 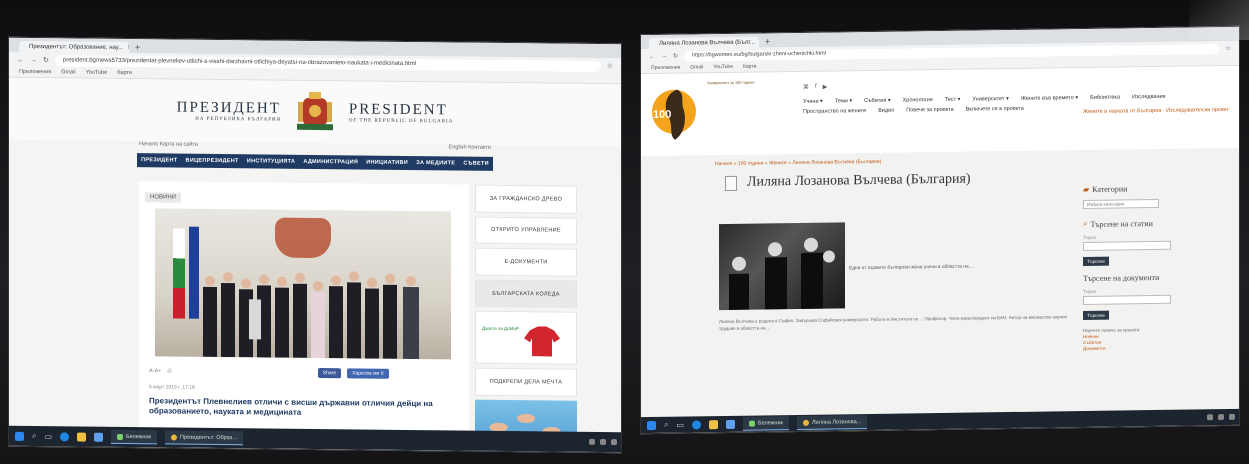 What do you see at coordinates (526, 199) in the screenshot?
I see `sidebar-link: ЗА ГРАЖДАНСКО ДРЕВО` at bounding box center [526, 199].